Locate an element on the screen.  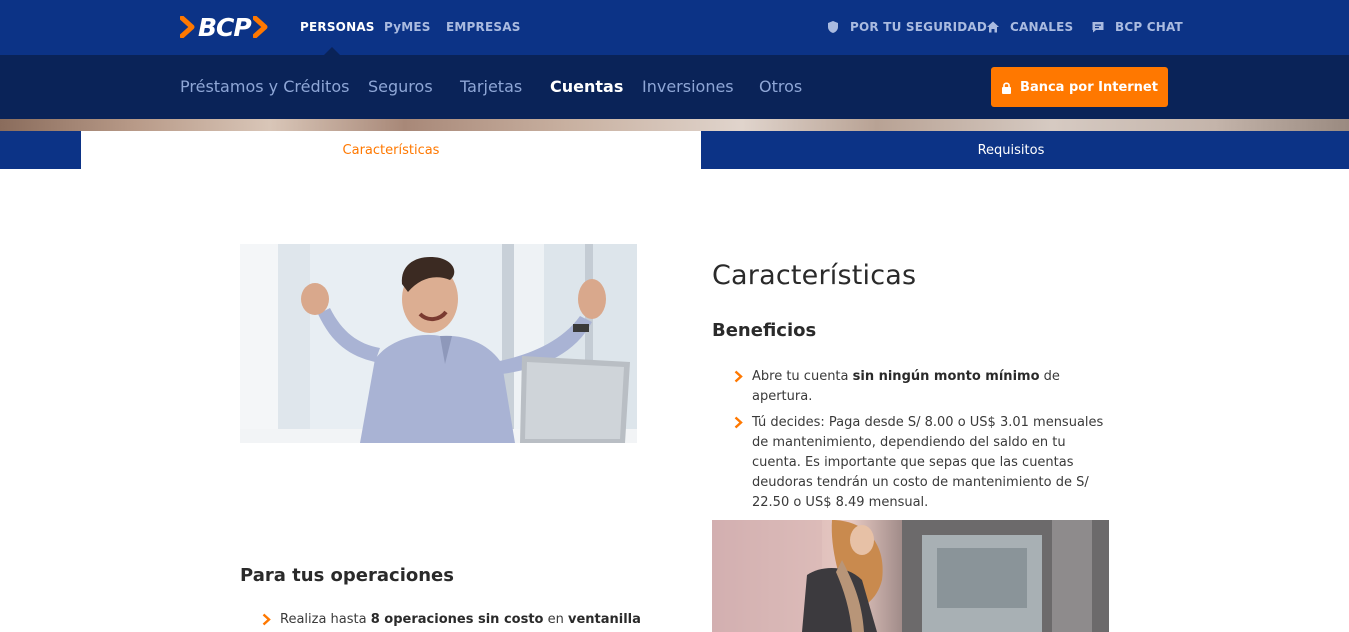
segment-empresas: EMPRESAS is located at coordinates (483, 27).